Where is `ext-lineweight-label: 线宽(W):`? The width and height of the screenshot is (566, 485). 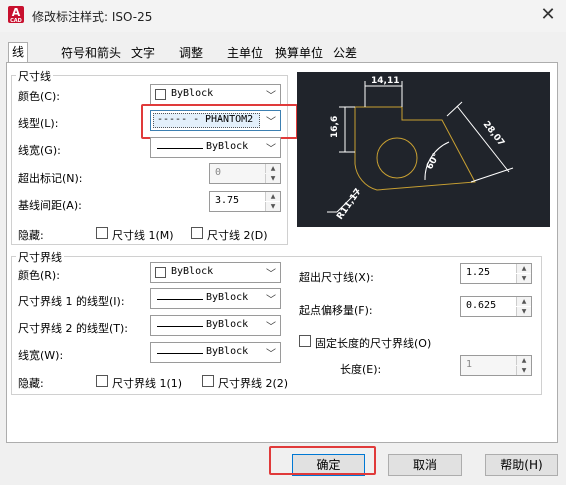
ext-lineweight-label: 线宽(W): is located at coordinates (41, 355).